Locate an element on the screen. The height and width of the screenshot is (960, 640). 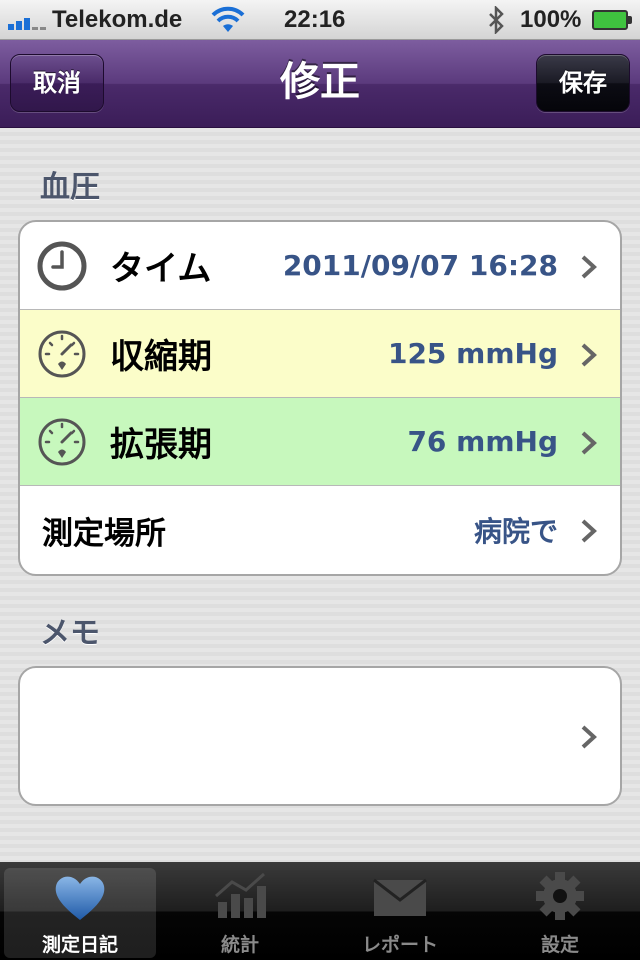
memo-row is located at coordinates (320, 736).